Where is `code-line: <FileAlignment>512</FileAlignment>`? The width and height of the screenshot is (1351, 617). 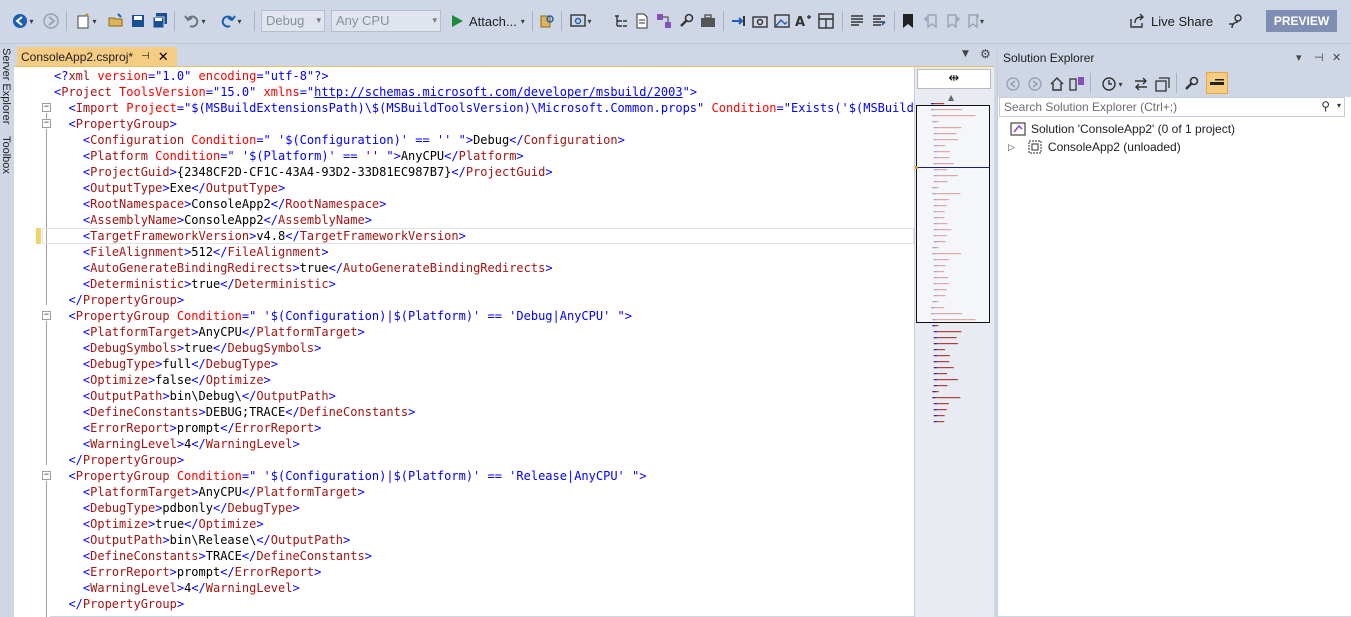
code-line: <FileAlignment>512</FileAlignment> is located at coordinates (191, 252).